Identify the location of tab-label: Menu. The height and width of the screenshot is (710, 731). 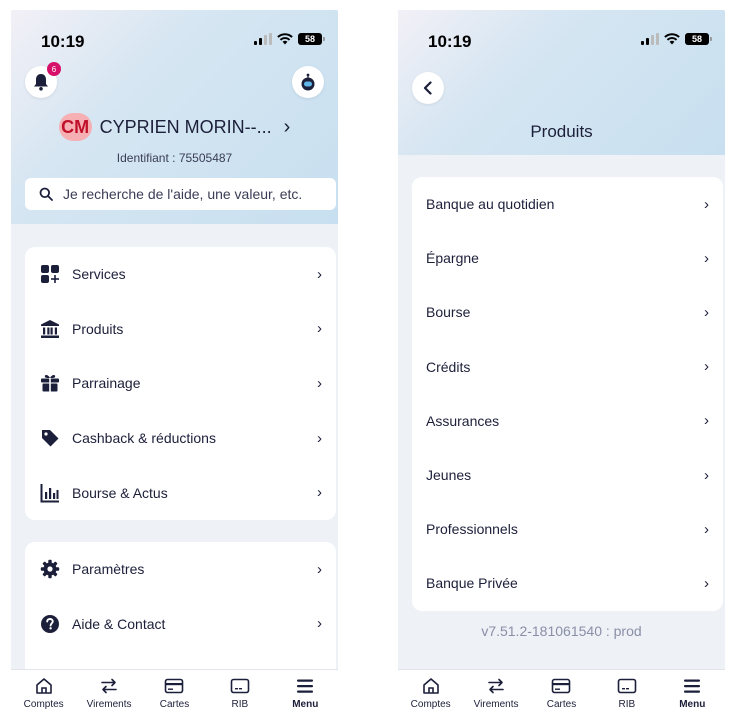
(692, 704).